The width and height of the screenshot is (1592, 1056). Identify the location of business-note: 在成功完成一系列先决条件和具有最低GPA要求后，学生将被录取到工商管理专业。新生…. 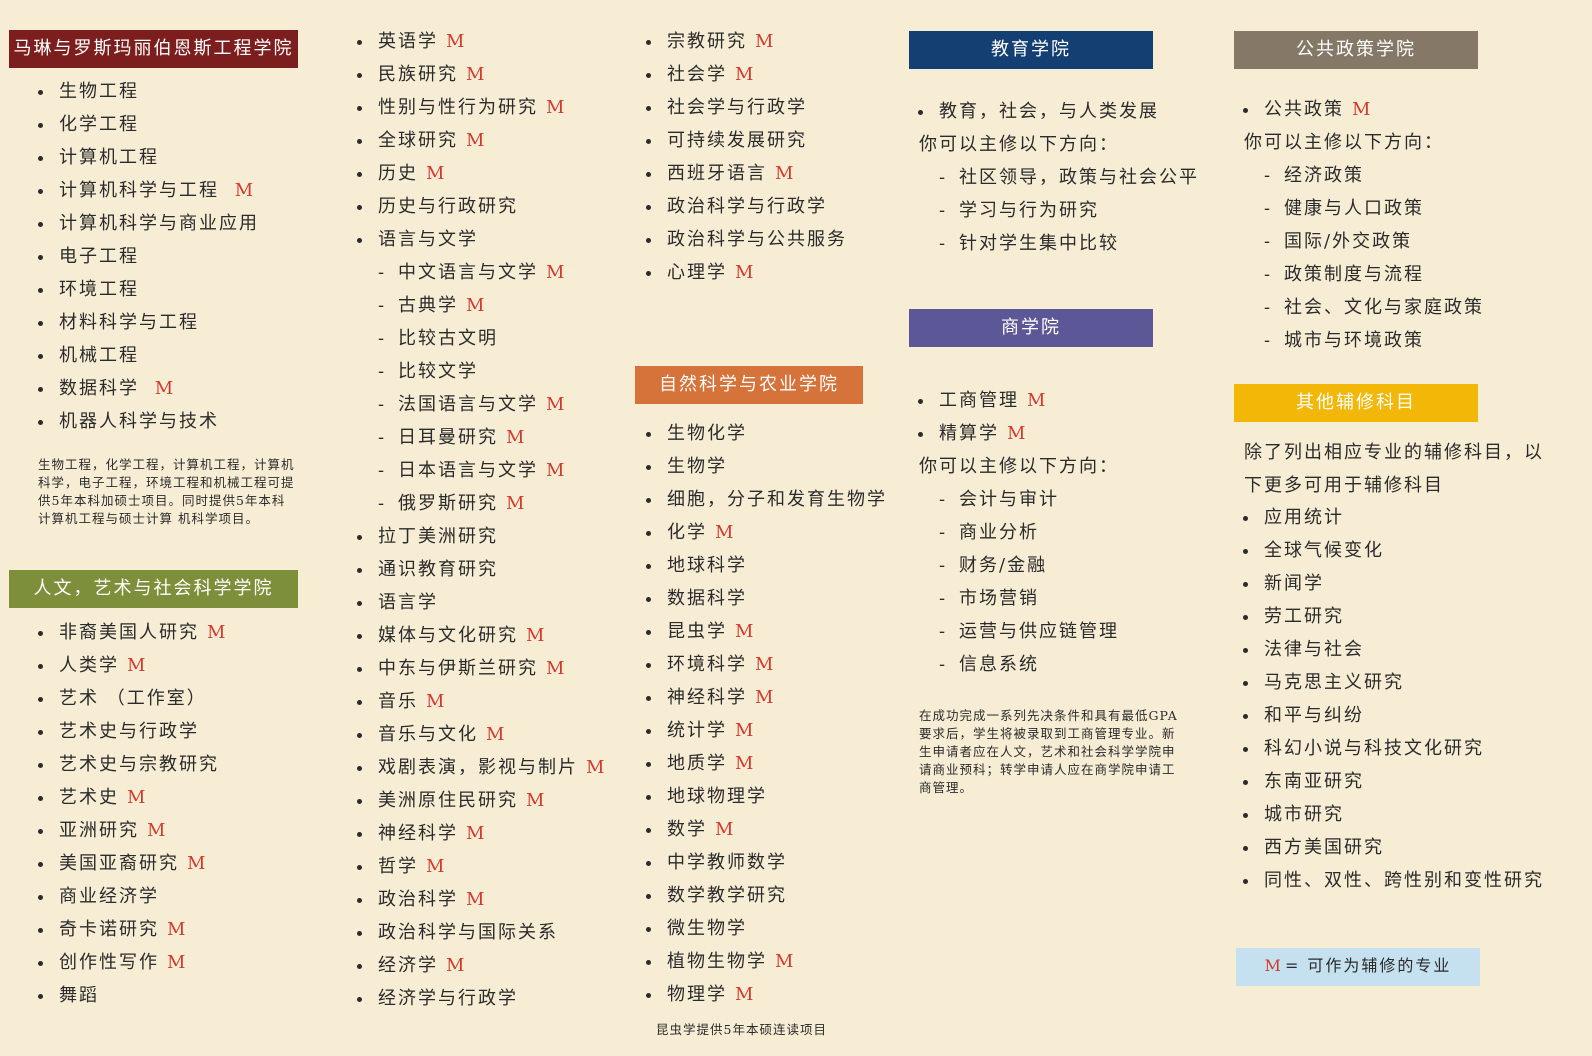
(1048, 751).